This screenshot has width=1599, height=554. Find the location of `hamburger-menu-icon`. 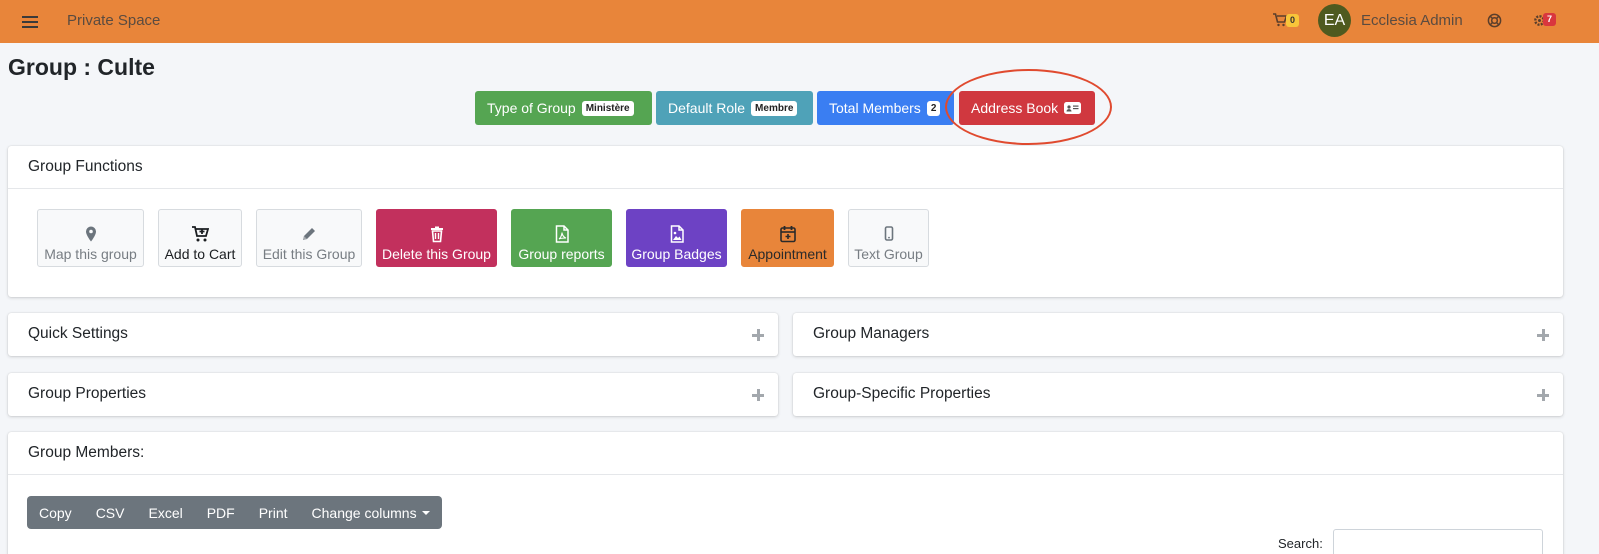

hamburger-menu-icon is located at coordinates (30, 21).